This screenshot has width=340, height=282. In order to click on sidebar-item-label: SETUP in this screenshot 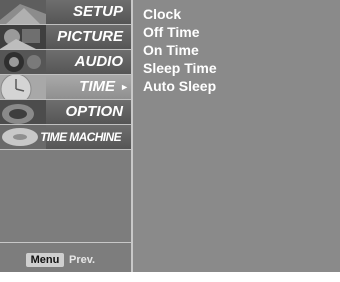, I will do `click(97, 11)`.